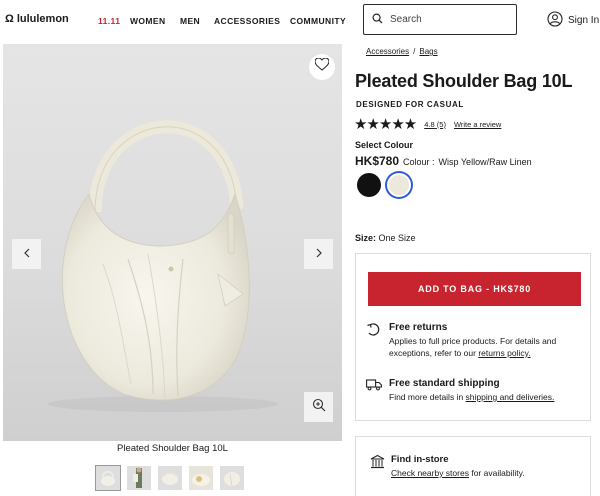 Image resolution: width=600 pixels, height=496 pixels. I want to click on breadcrumb-accessories: Accessories, so click(387, 51).